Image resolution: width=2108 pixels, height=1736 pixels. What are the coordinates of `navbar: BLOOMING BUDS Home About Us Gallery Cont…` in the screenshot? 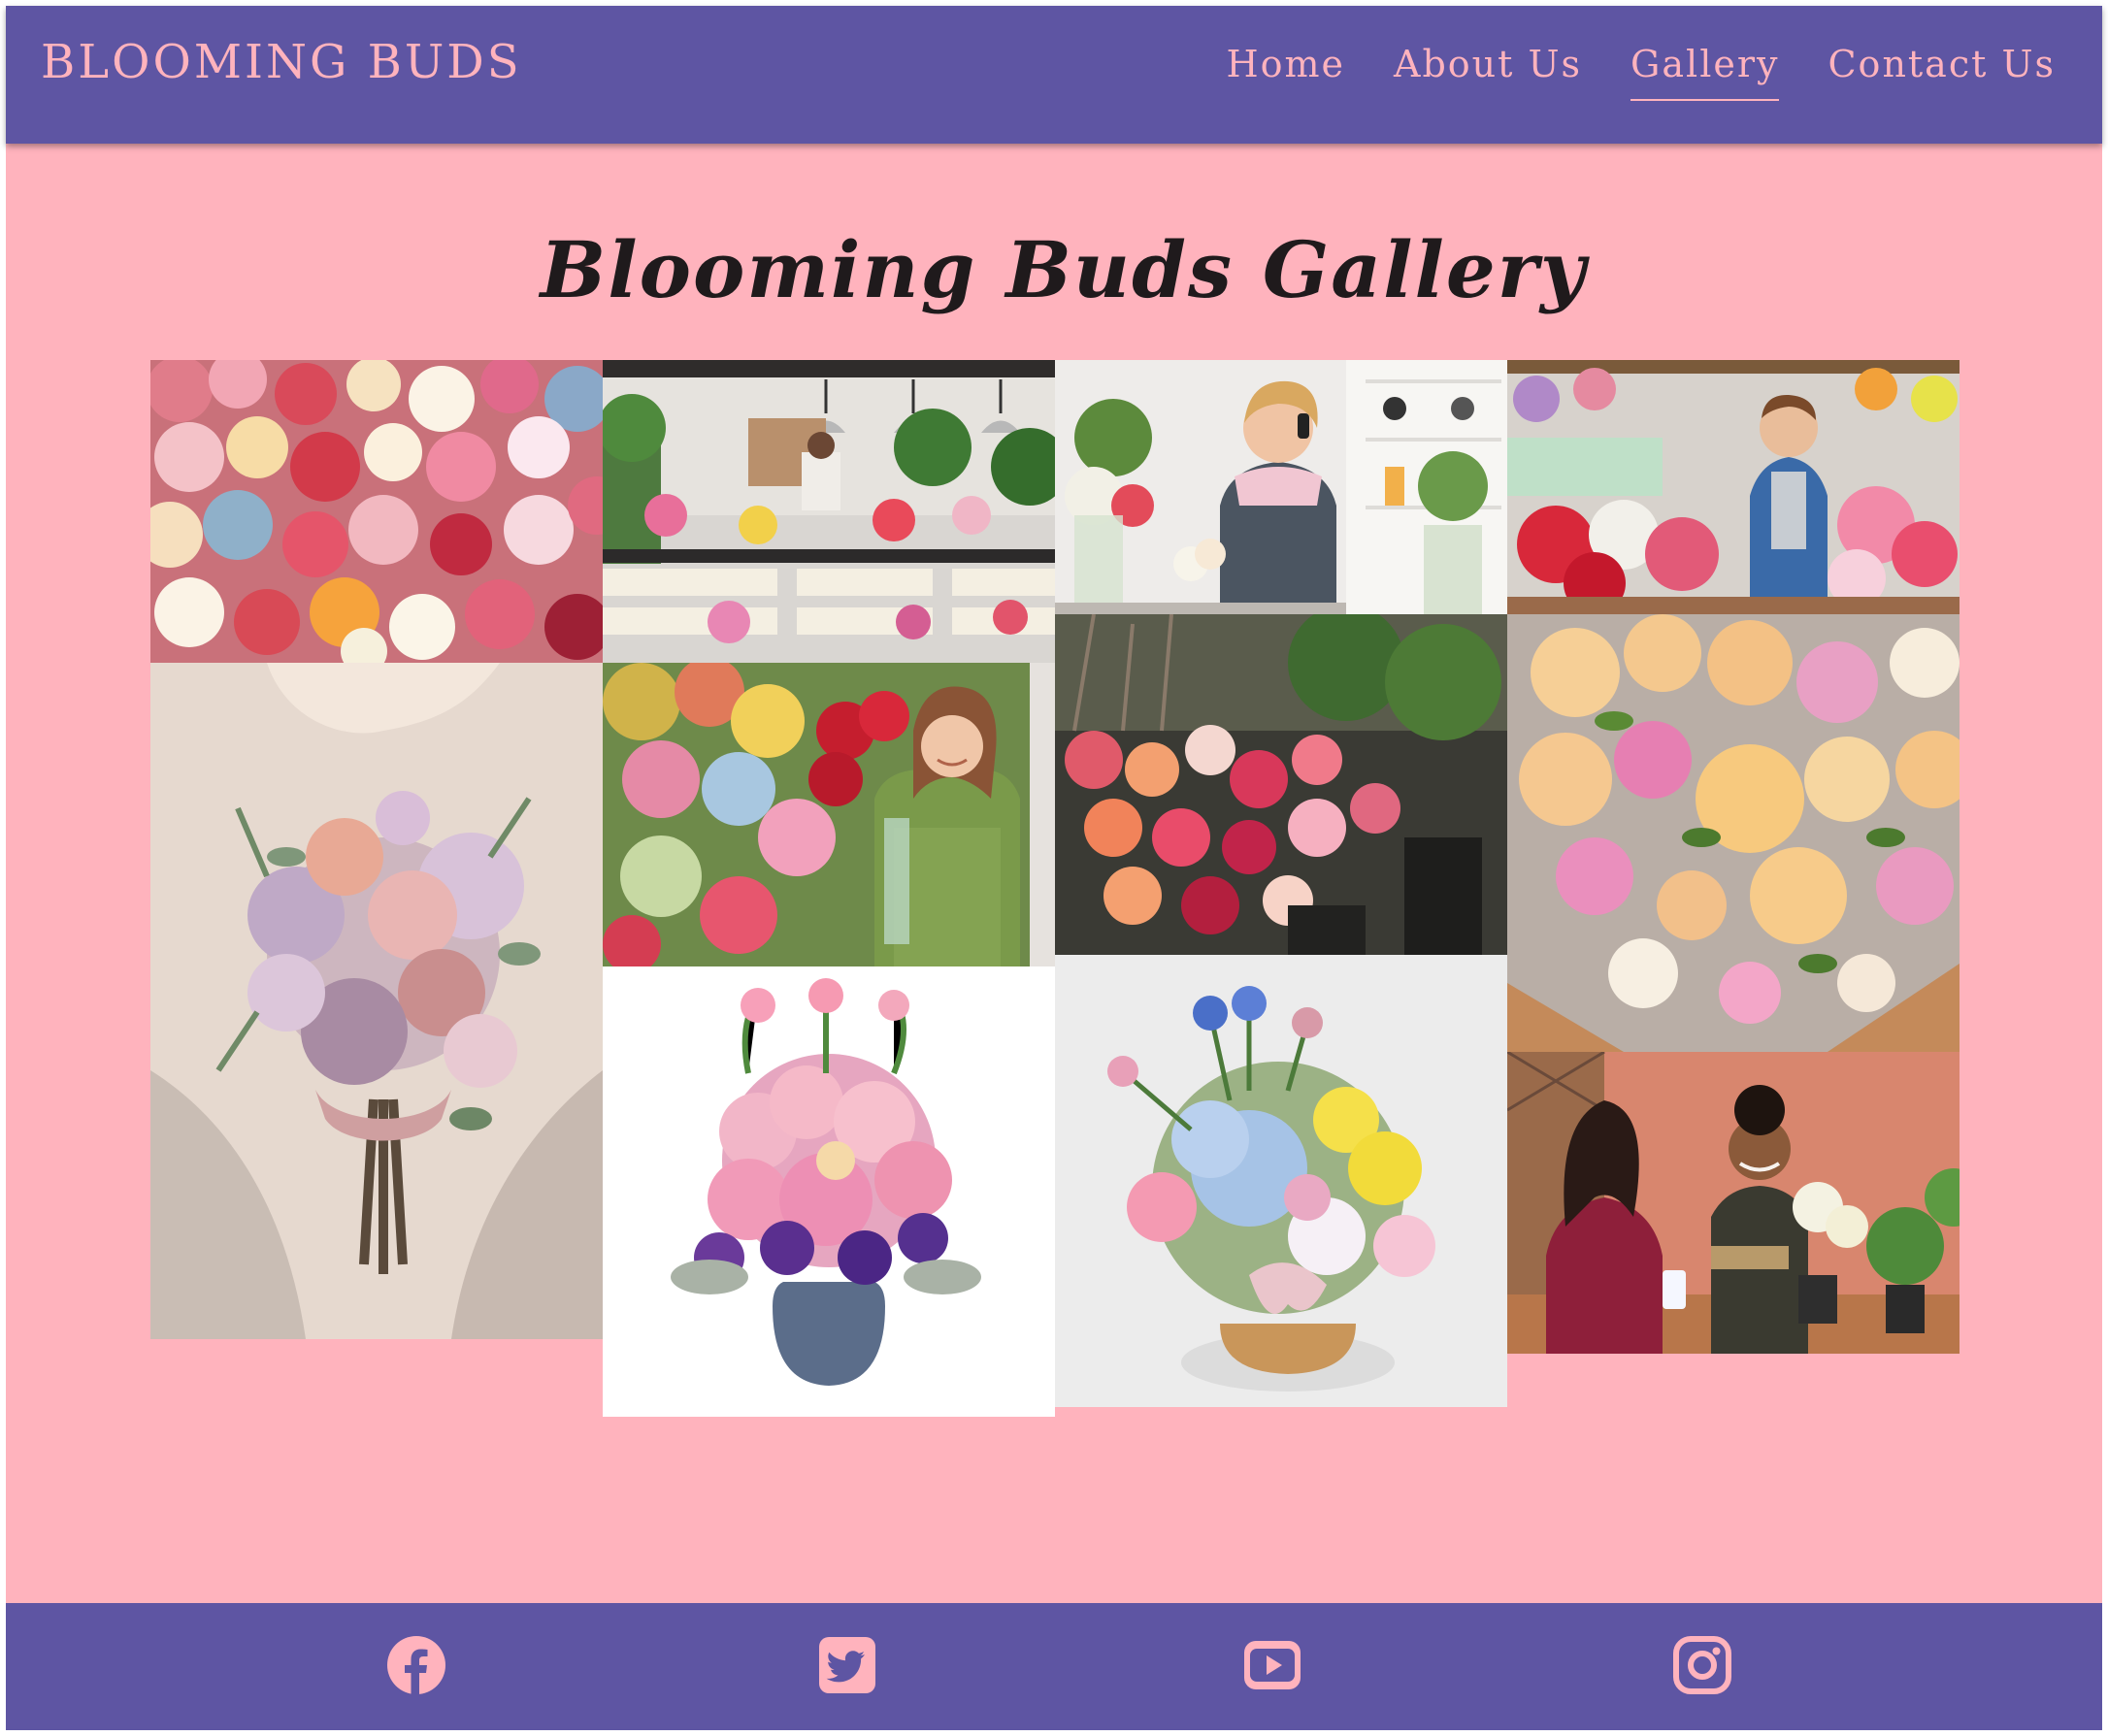 It's located at (1054, 75).